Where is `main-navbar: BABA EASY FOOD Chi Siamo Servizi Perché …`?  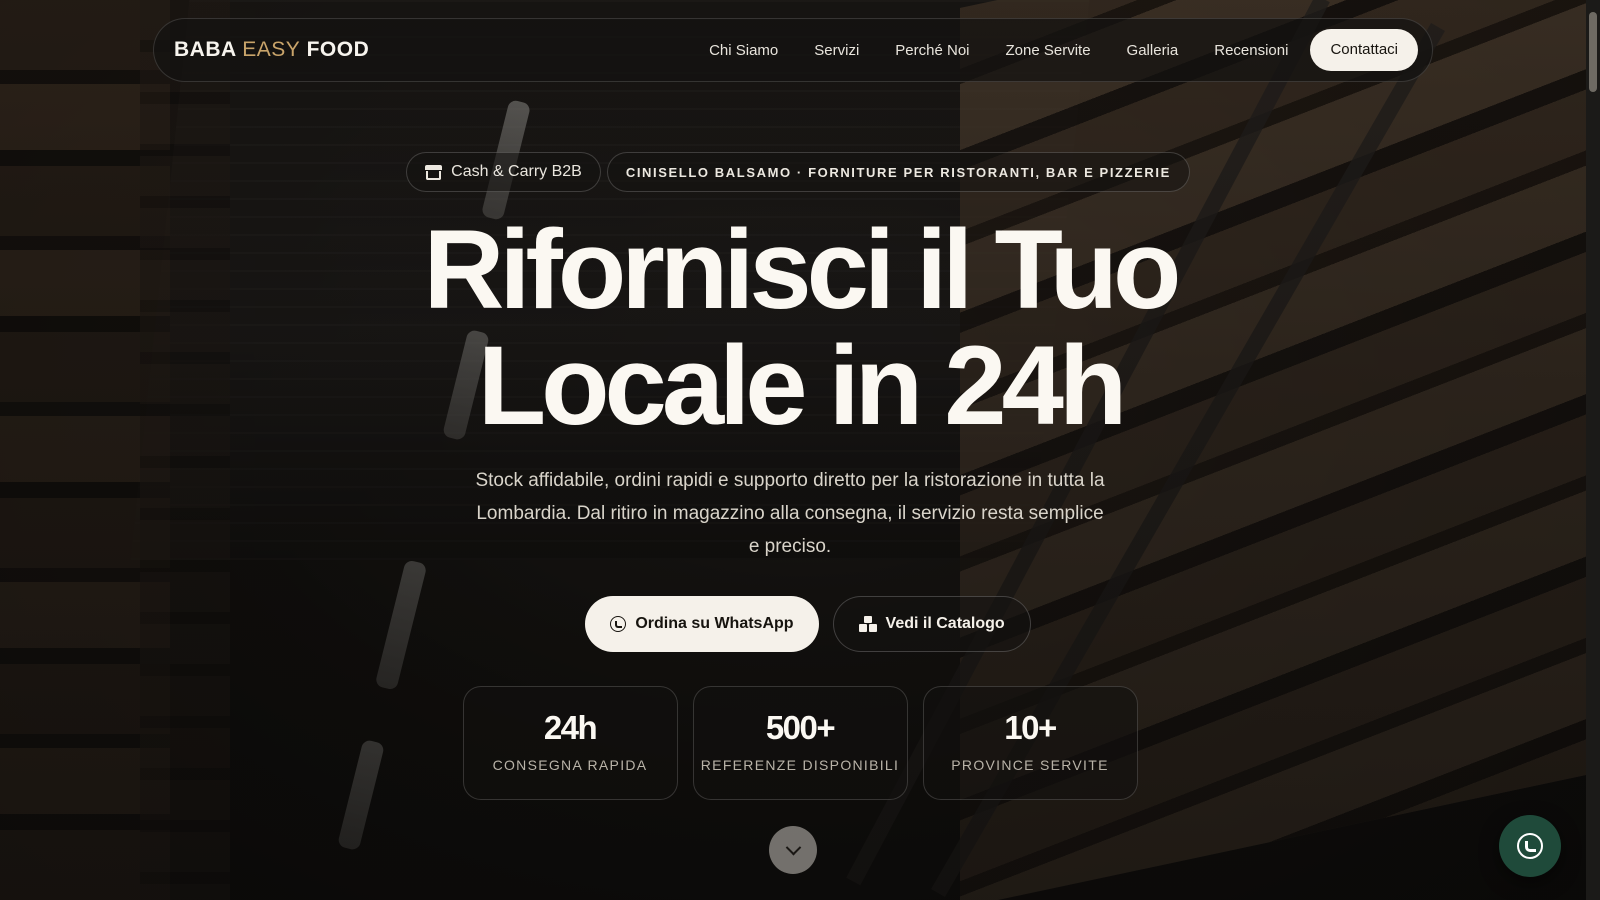 main-navbar: BABA EASY FOOD Chi Siamo Servizi Perché … is located at coordinates (793, 50).